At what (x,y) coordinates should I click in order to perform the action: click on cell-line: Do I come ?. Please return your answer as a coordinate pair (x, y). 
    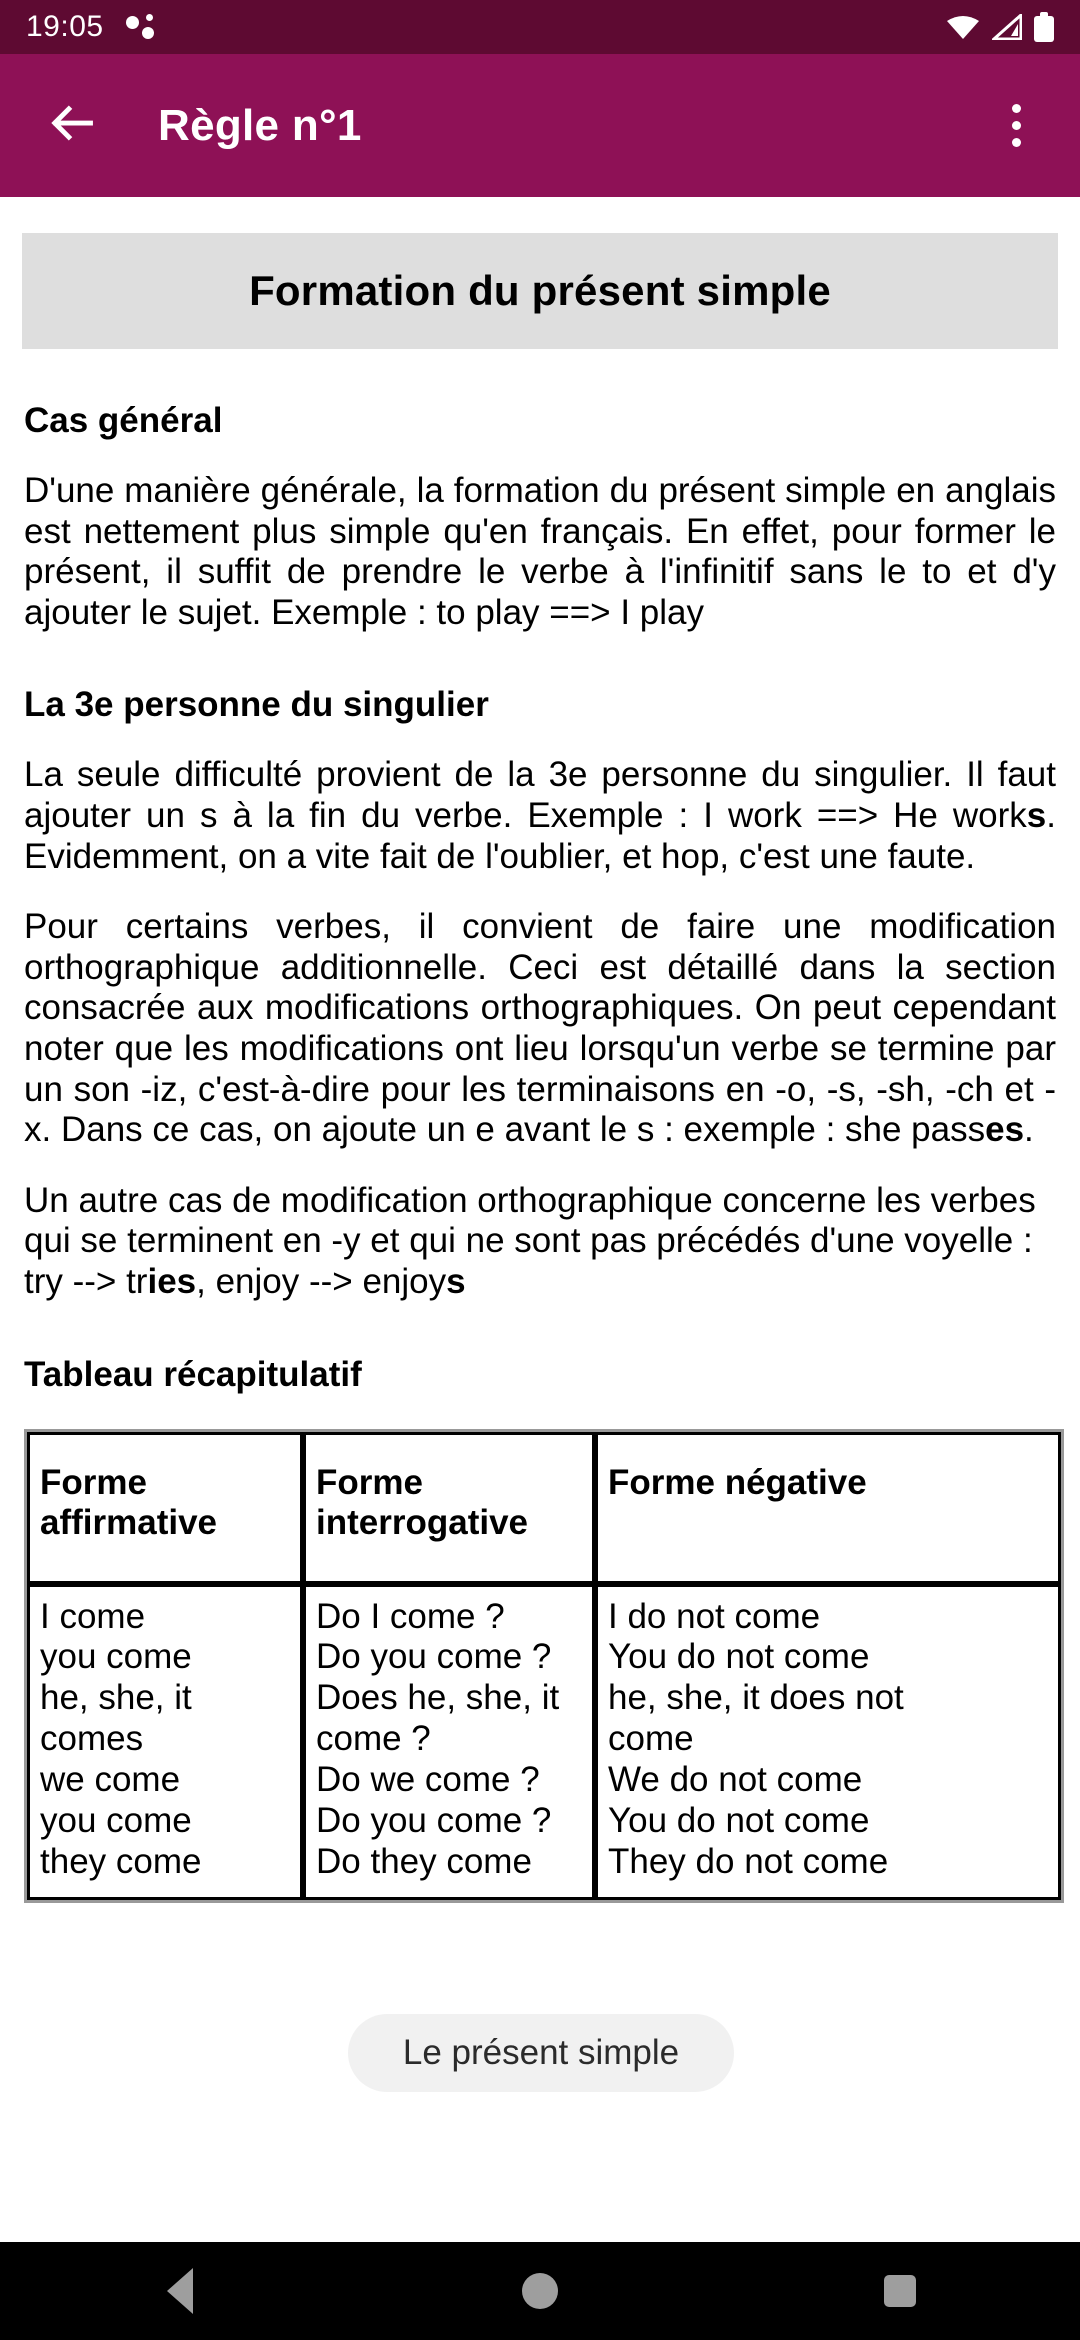
    Looking at the image, I should click on (410, 1616).